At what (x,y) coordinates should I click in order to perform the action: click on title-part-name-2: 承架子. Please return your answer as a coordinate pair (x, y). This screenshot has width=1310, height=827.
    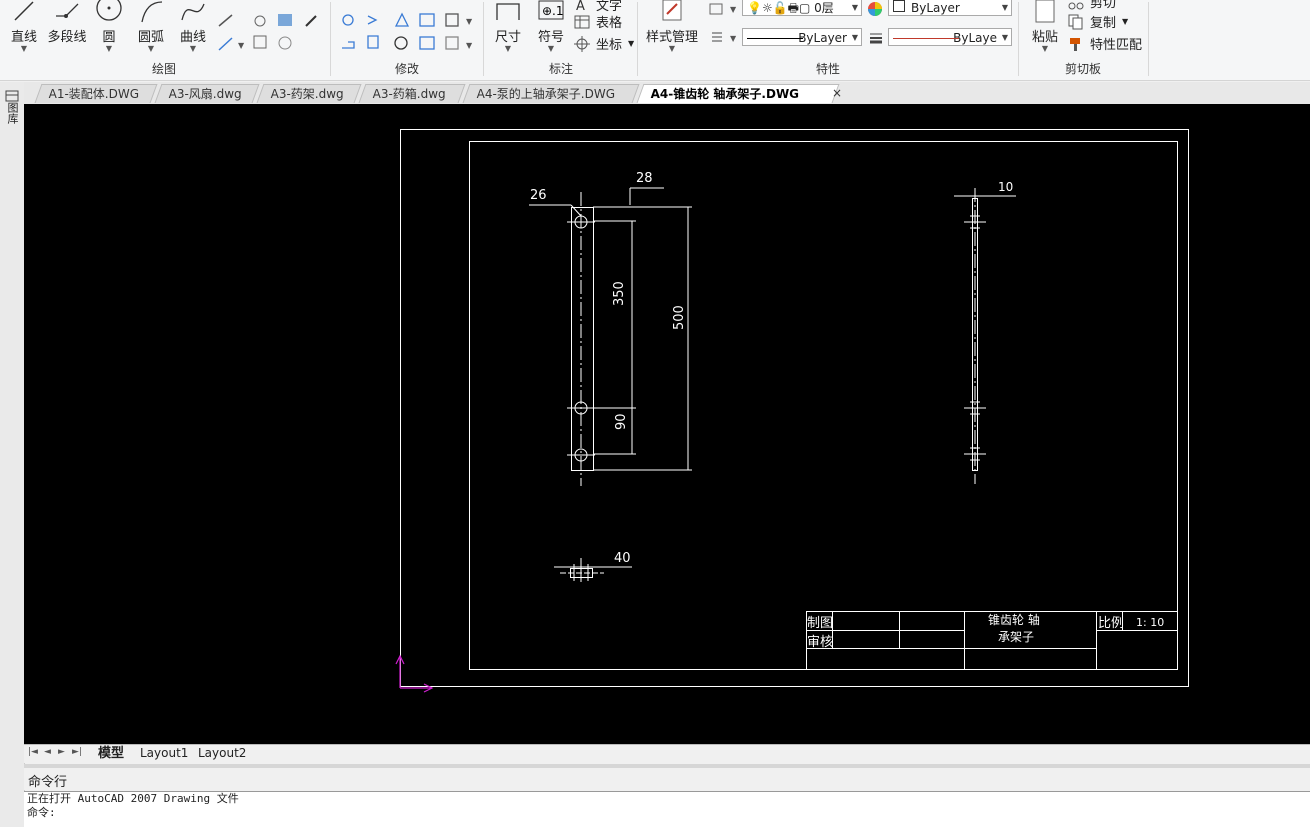
    Looking at the image, I should click on (1016, 637).